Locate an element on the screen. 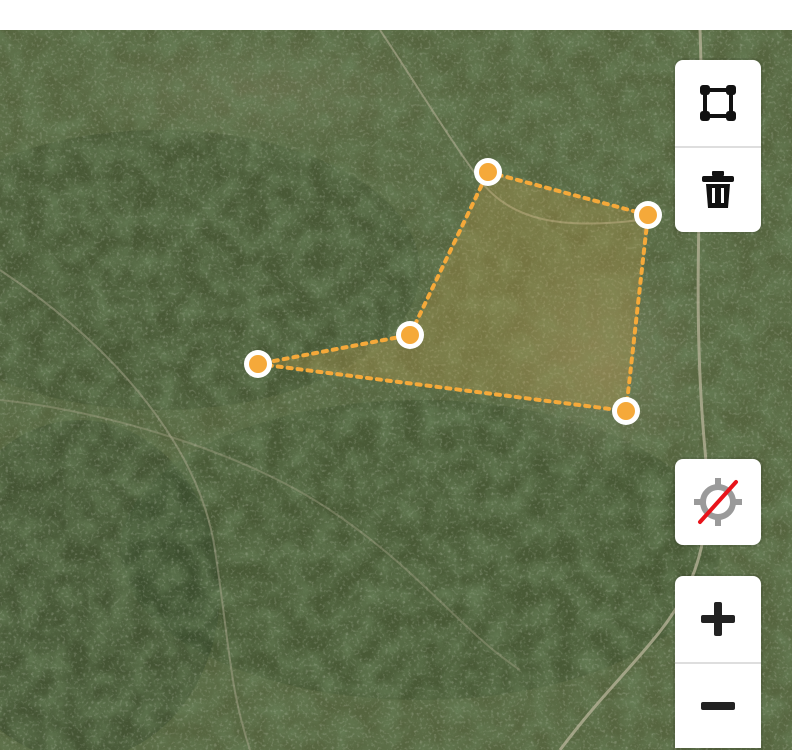  zoom-controls is located at coordinates (718, 662).